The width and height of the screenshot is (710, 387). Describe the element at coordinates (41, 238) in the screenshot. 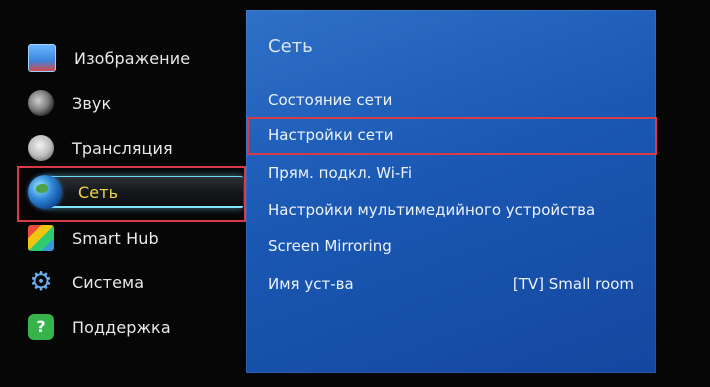

I see `smart-hub-cube-icon` at that location.